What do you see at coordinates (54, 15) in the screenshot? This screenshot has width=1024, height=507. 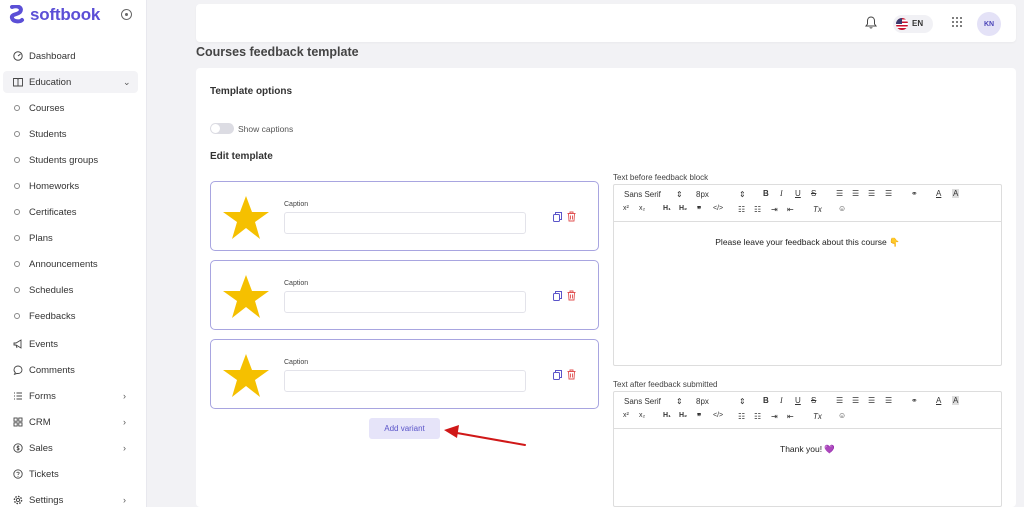 I see `brand: softbook` at bounding box center [54, 15].